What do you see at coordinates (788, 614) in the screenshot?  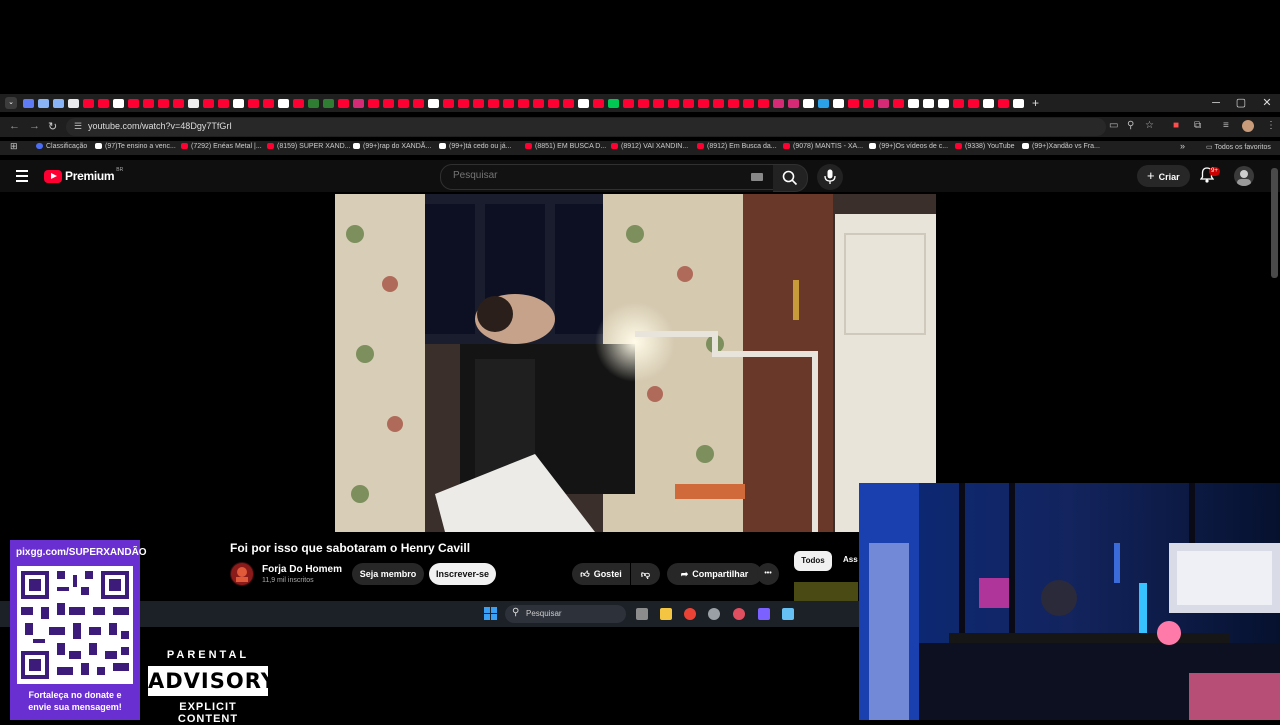 I see `steam-icon` at bounding box center [788, 614].